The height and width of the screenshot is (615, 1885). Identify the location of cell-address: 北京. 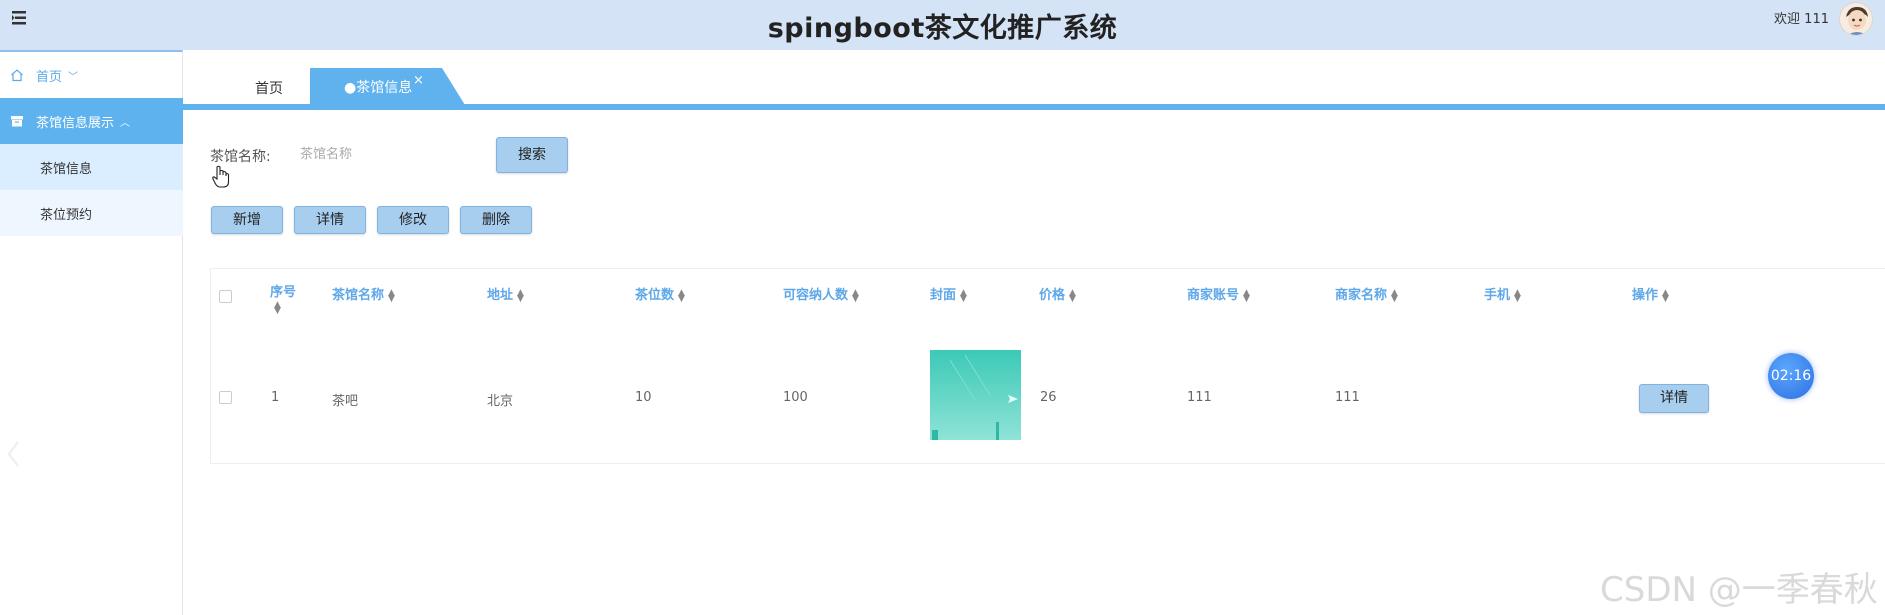
(500, 401).